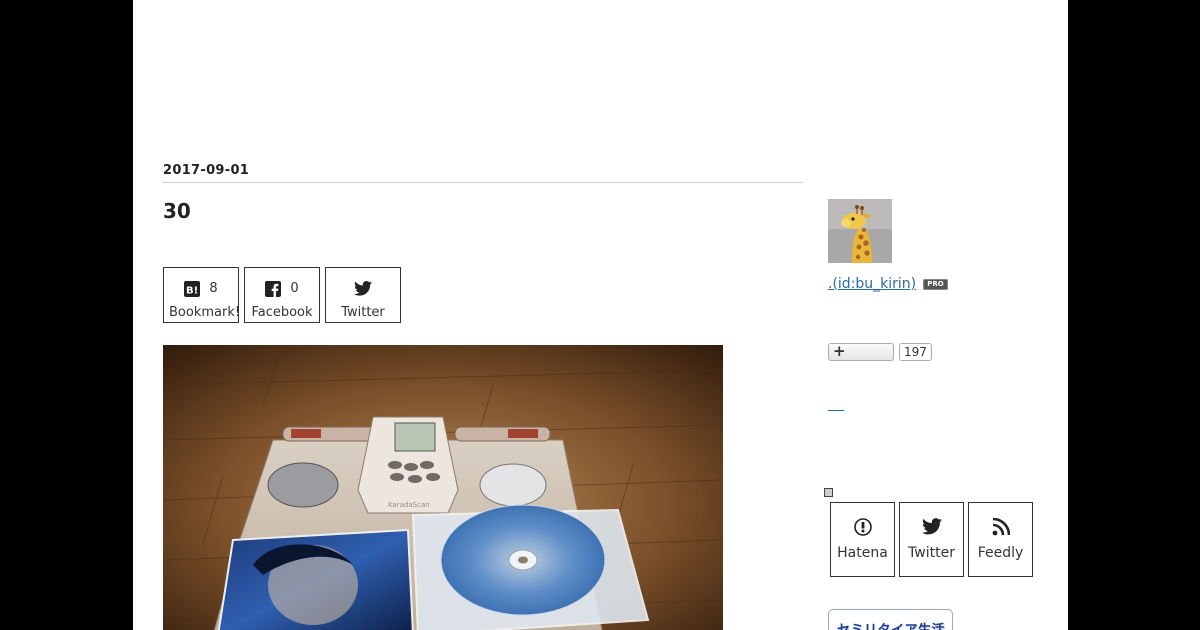 This screenshot has height=630, width=1200. I want to click on author-link: .(id:bu_kirin), so click(872, 284).